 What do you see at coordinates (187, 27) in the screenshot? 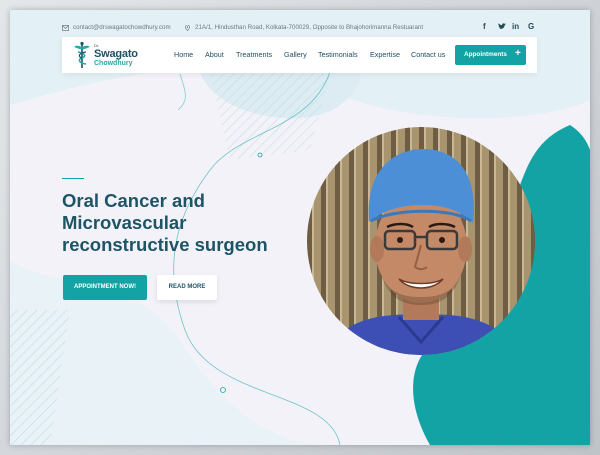
I see `location-pin-icon` at bounding box center [187, 27].